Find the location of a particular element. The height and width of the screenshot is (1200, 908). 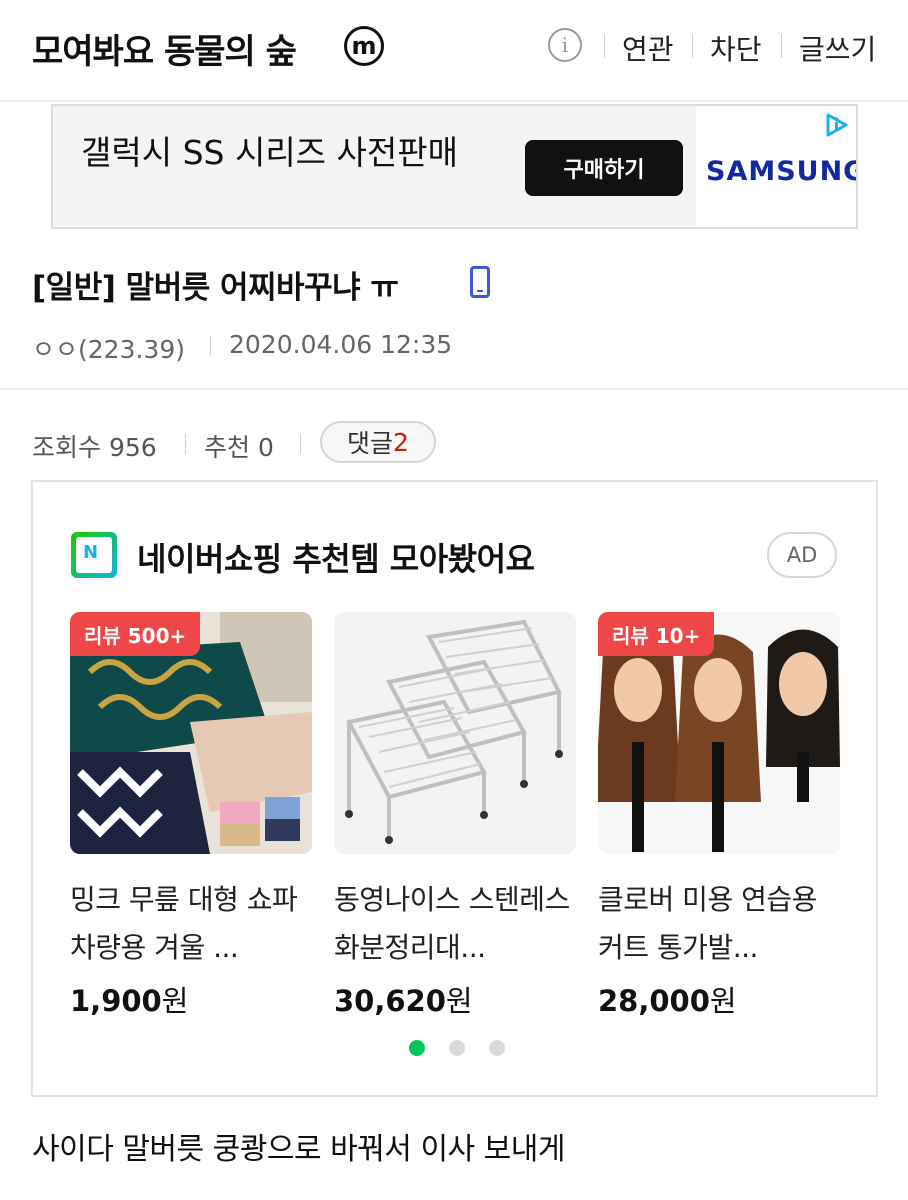

price-value: 28,000 is located at coordinates (654, 1001).